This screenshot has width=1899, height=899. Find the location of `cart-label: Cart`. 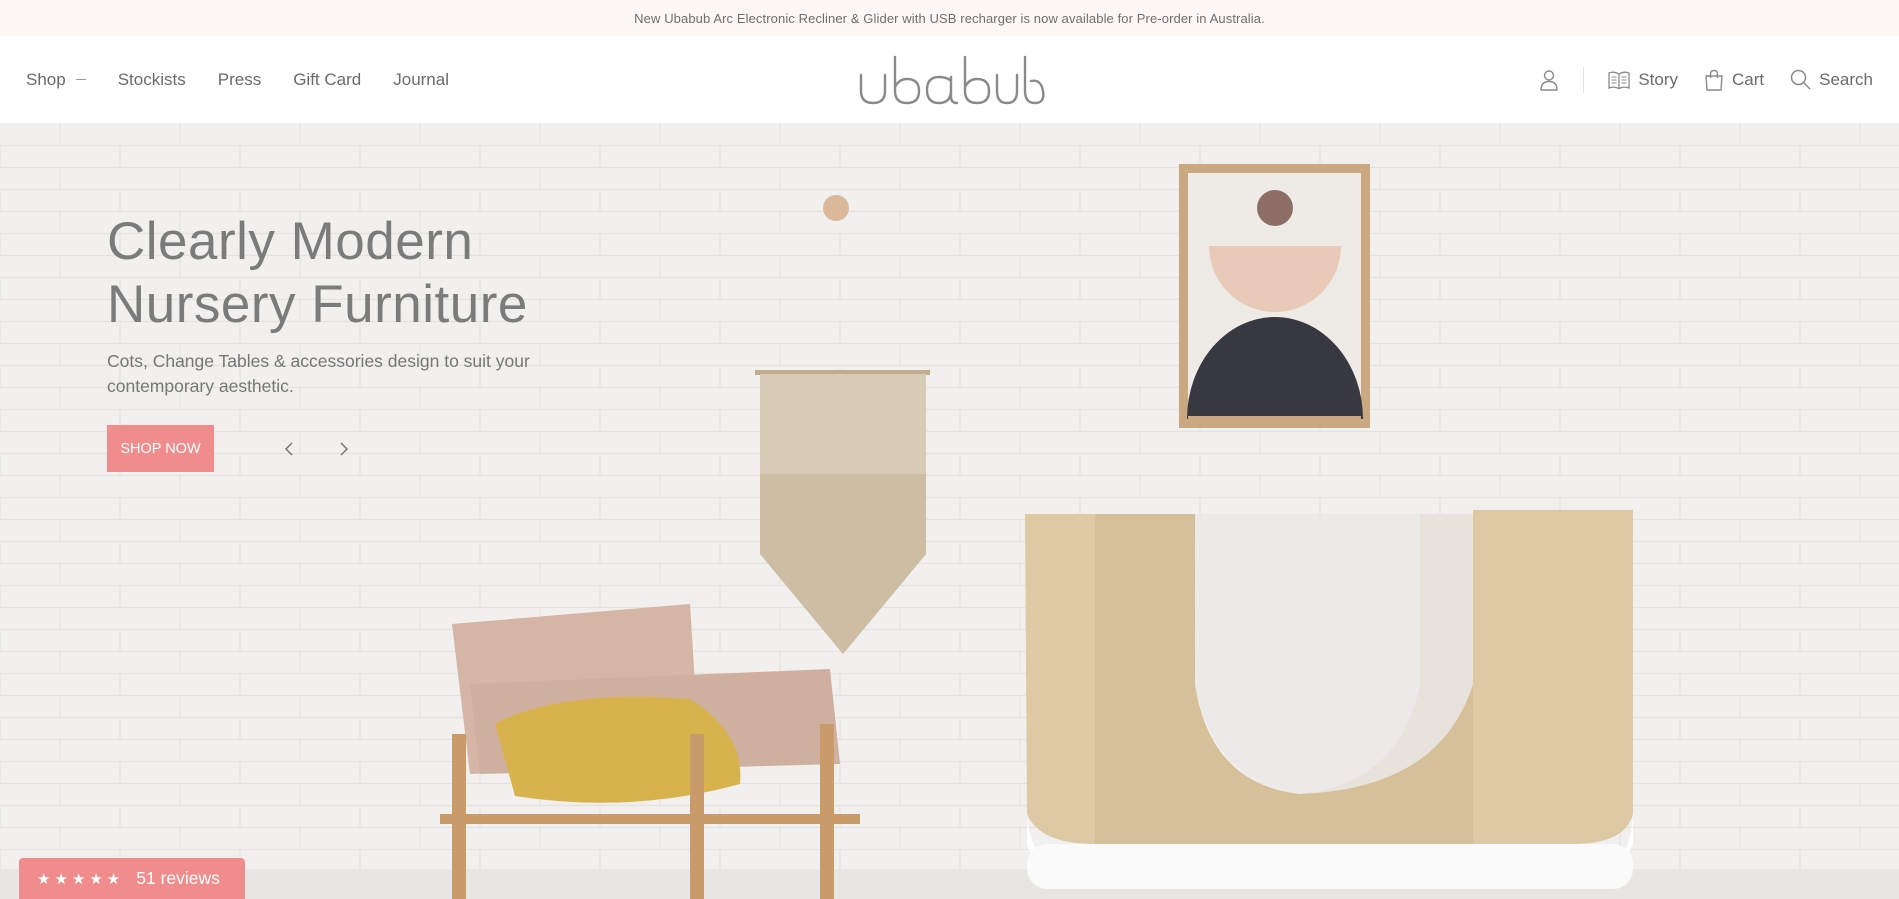

cart-label: Cart is located at coordinates (1748, 79).